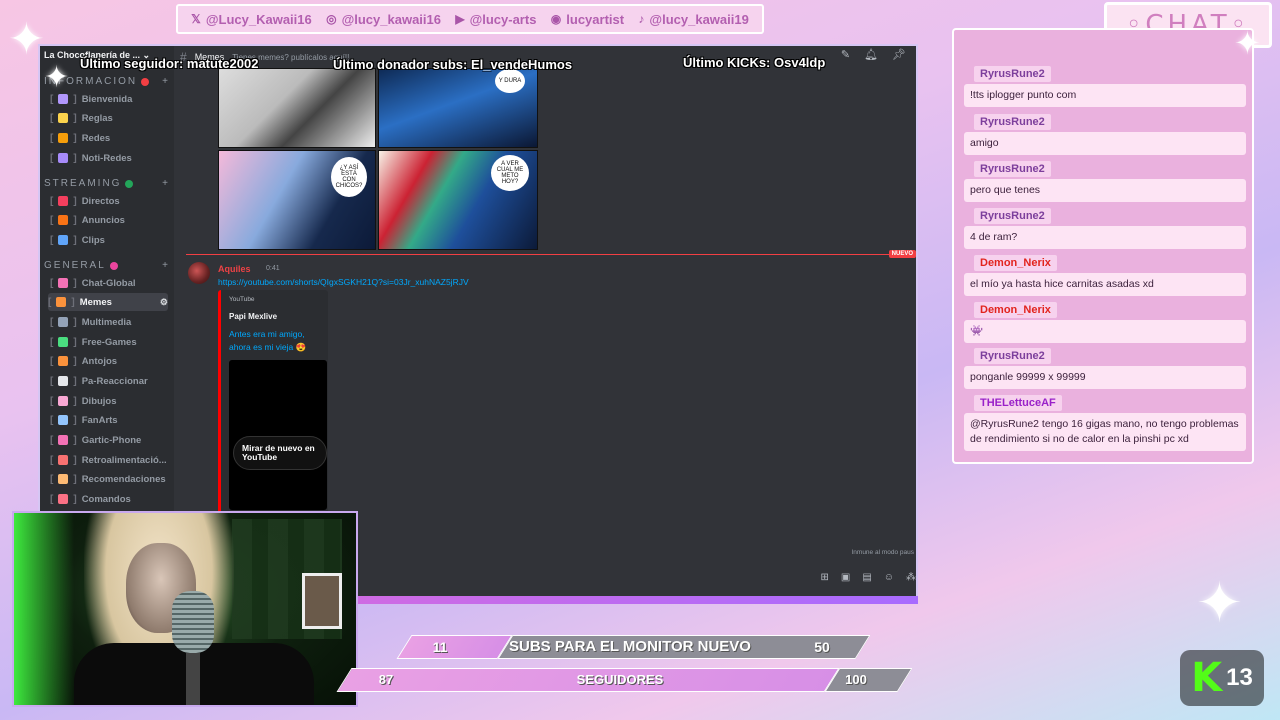 The height and width of the screenshot is (720, 1280). Describe the element at coordinates (278, 435) in the screenshot. I see `embed-video: Mirar de nuevo en YouTube` at that location.